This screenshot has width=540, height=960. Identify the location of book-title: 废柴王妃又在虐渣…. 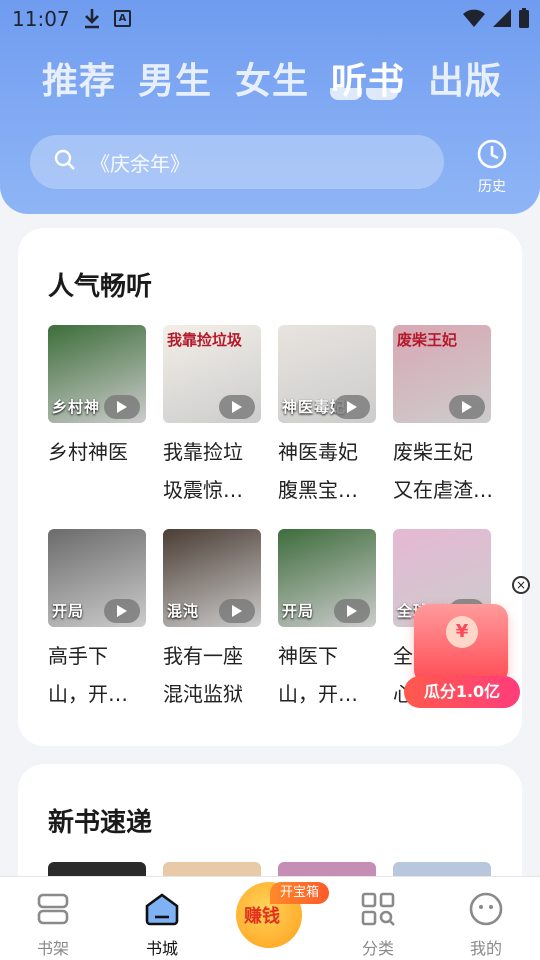
(445, 471).